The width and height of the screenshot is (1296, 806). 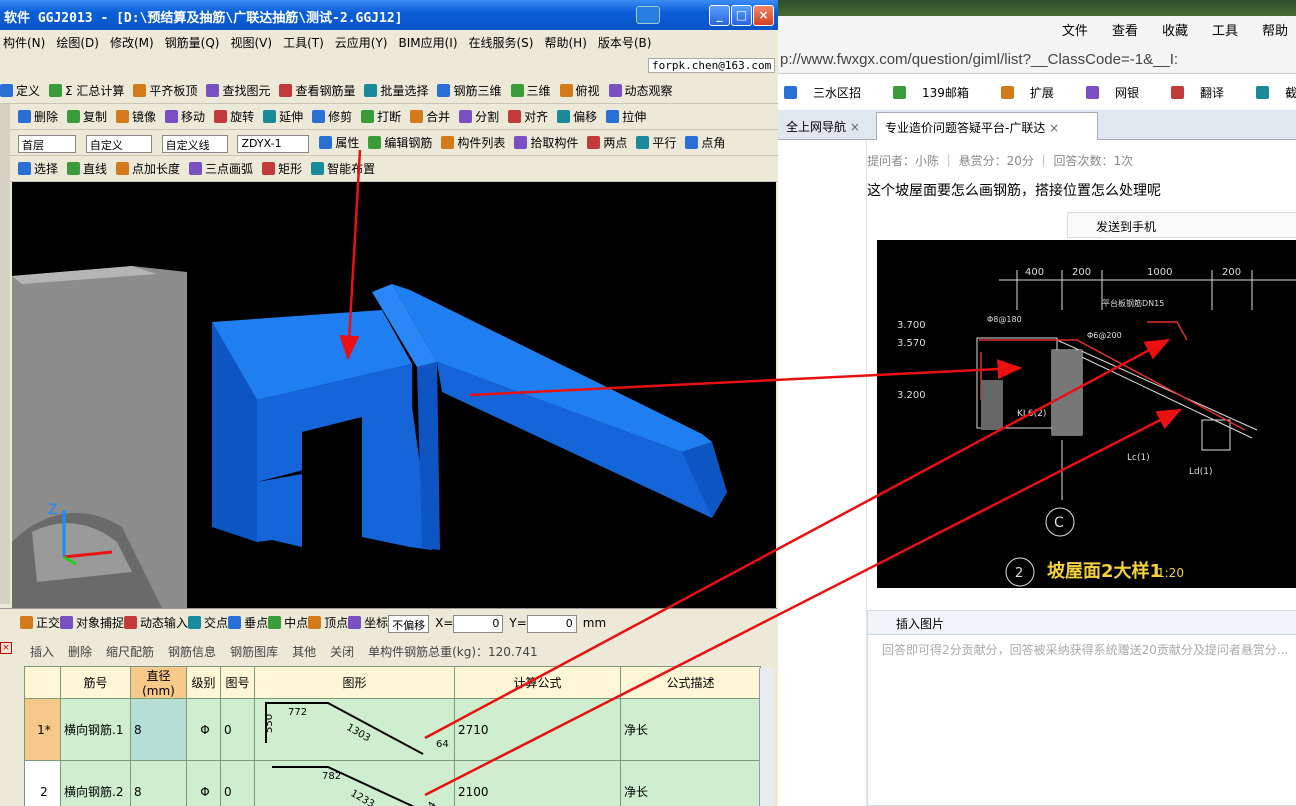 I want to click on favorite-3: 网银, so click(x=1120, y=93).